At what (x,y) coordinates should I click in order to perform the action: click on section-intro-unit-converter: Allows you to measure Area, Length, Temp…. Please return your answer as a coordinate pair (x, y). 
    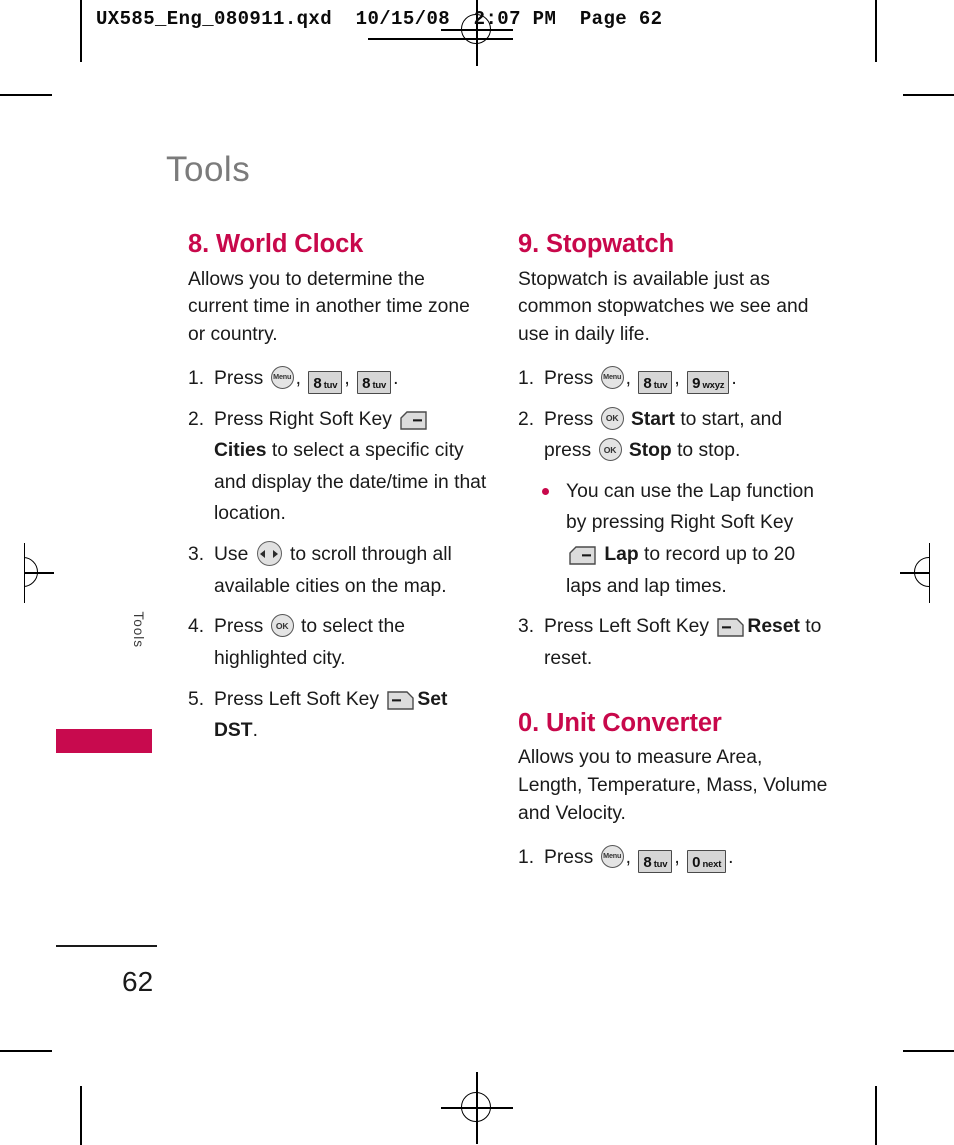
    Looking at the image, I should click on (673, 785).